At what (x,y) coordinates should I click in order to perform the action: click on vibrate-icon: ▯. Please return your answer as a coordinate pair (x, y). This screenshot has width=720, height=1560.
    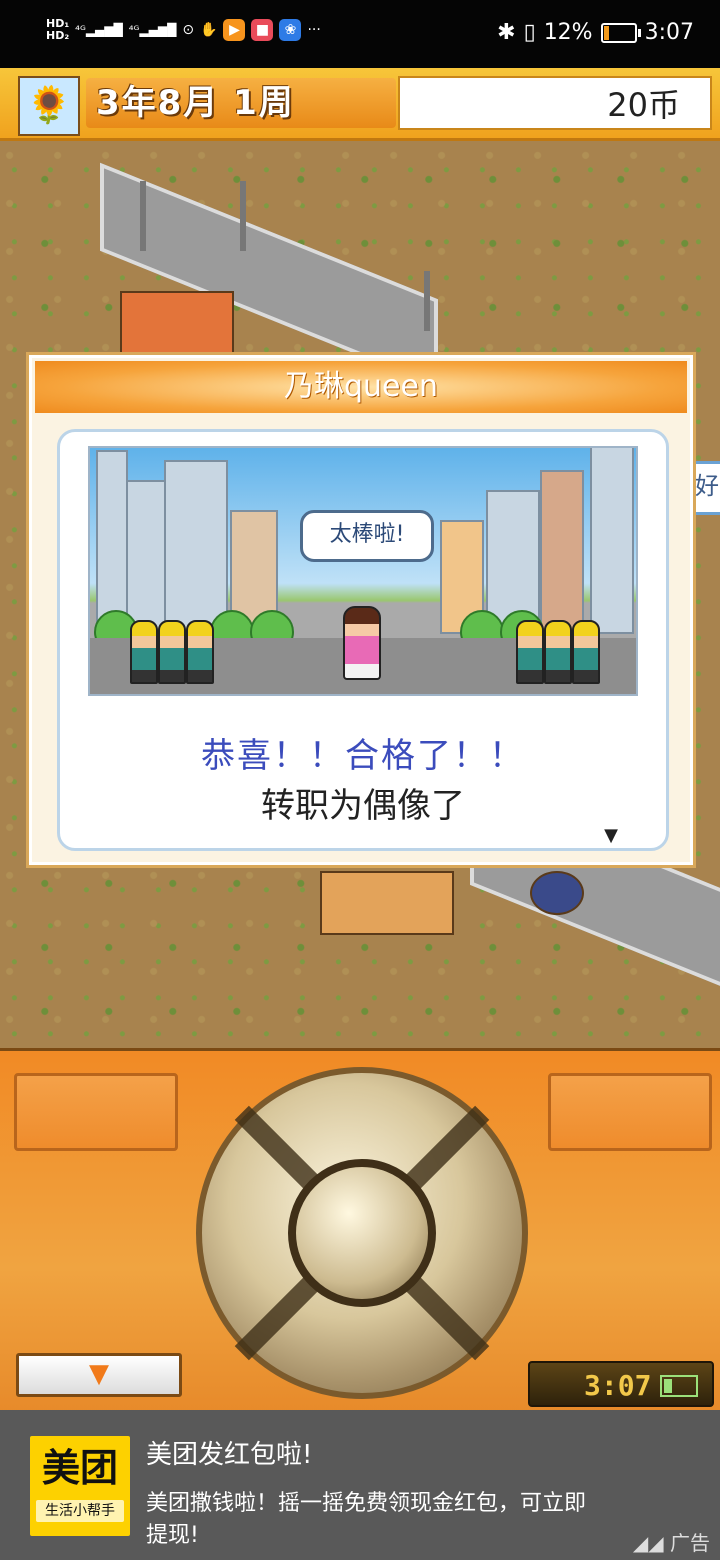
    Looking at the image, I should click on (529, 32).